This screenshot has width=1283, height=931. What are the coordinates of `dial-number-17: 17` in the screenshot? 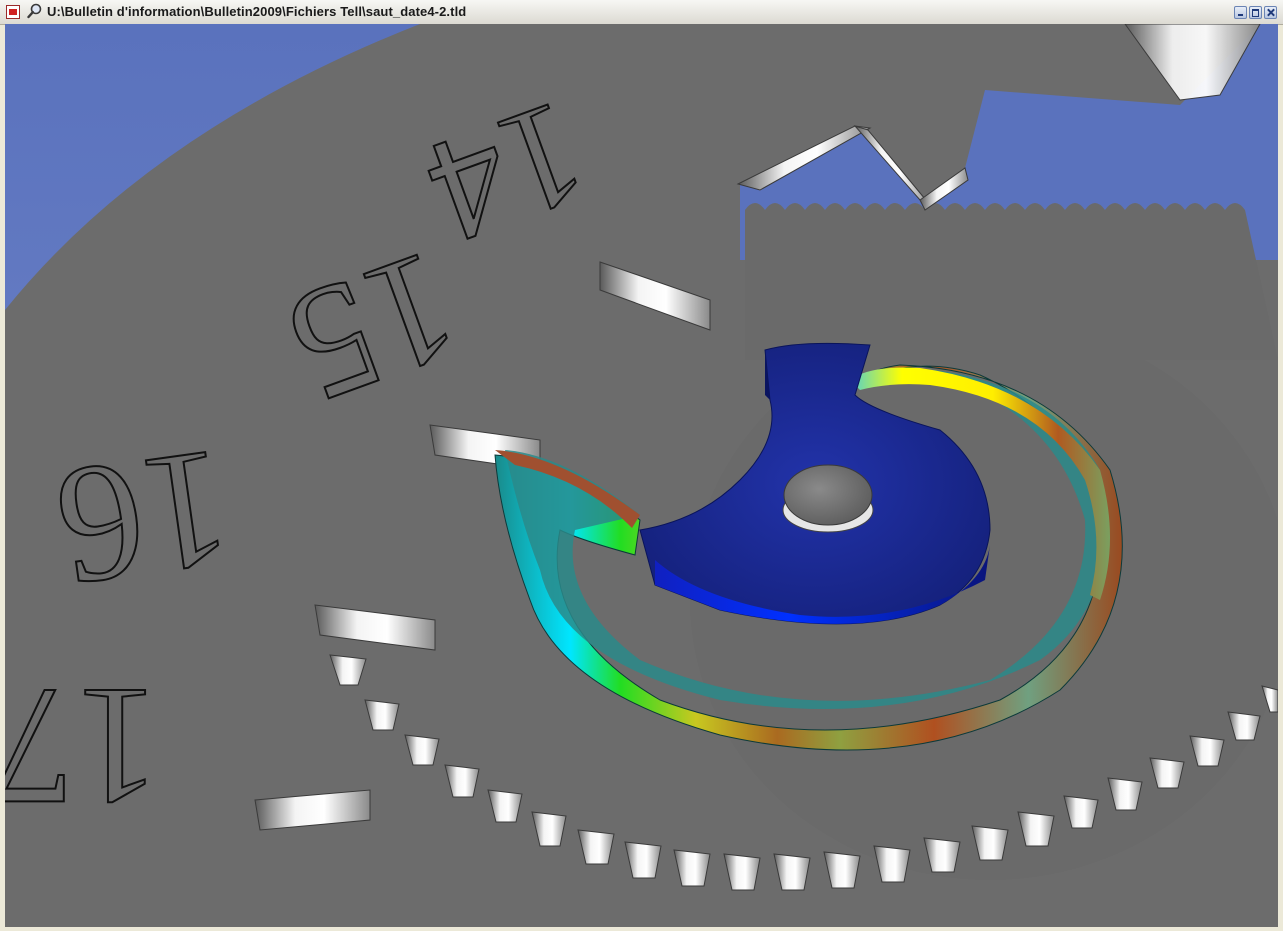 It's located at (82, 747).